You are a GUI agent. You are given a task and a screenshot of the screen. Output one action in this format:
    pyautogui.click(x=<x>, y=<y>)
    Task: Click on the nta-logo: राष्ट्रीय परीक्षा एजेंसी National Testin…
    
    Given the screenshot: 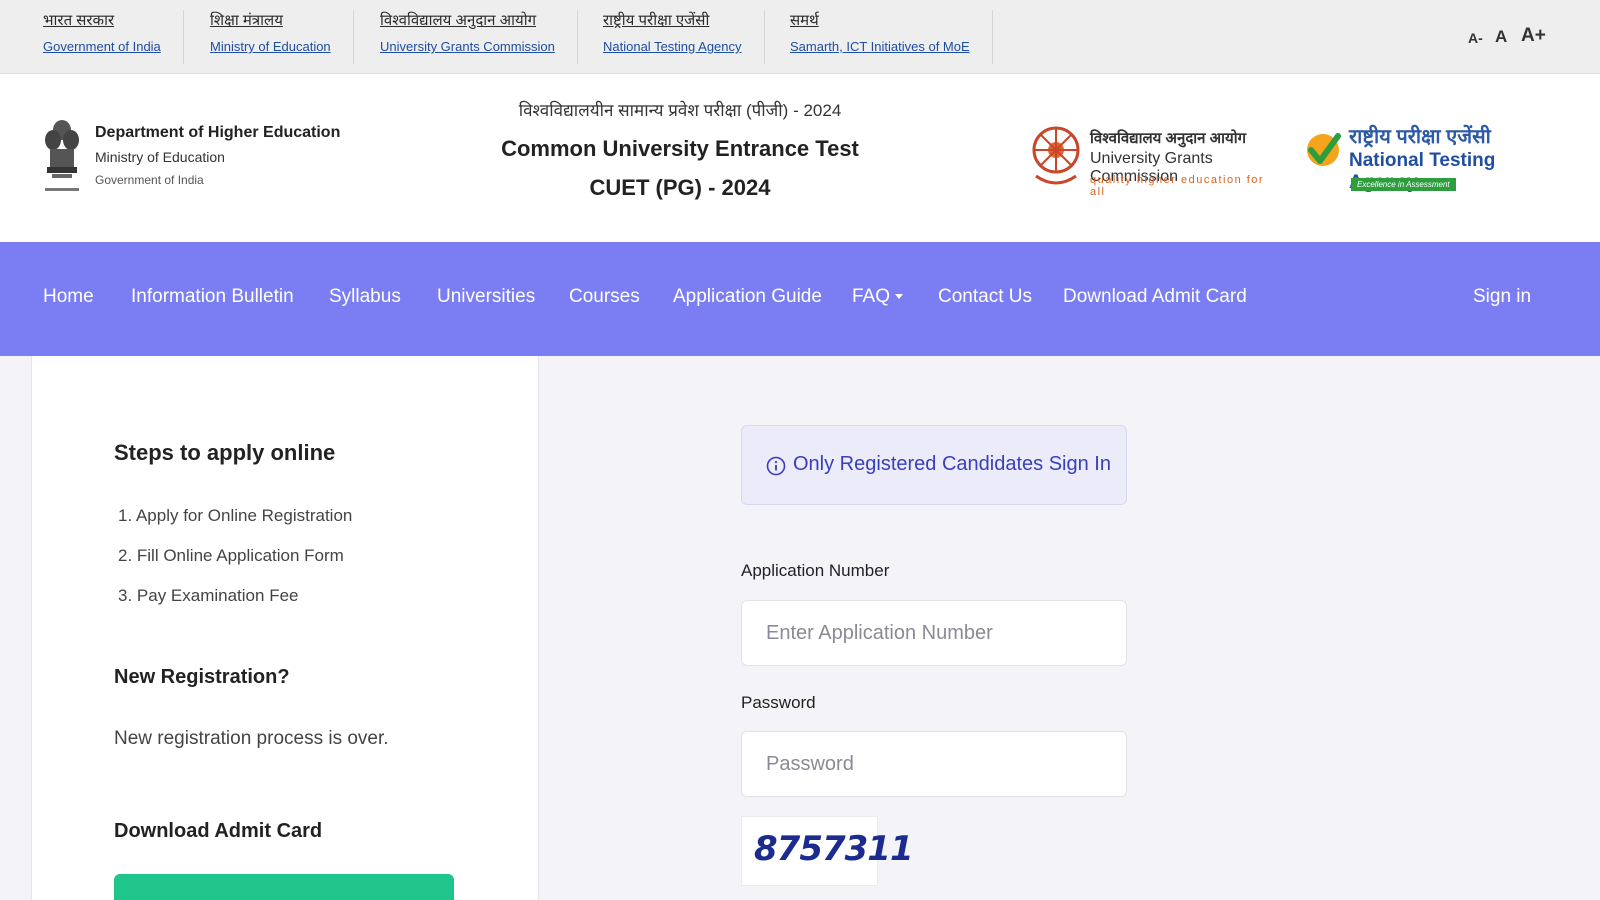 What is the action you would take?
    pyautogui.click(x=1430, y=158)
    